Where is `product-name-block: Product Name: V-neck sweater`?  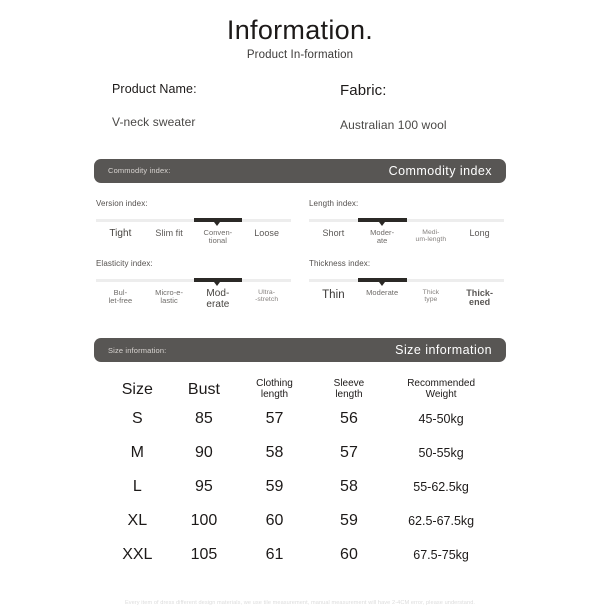
product-name-block: Product Name: V-neck sweater is located at coordinates (212, 107).